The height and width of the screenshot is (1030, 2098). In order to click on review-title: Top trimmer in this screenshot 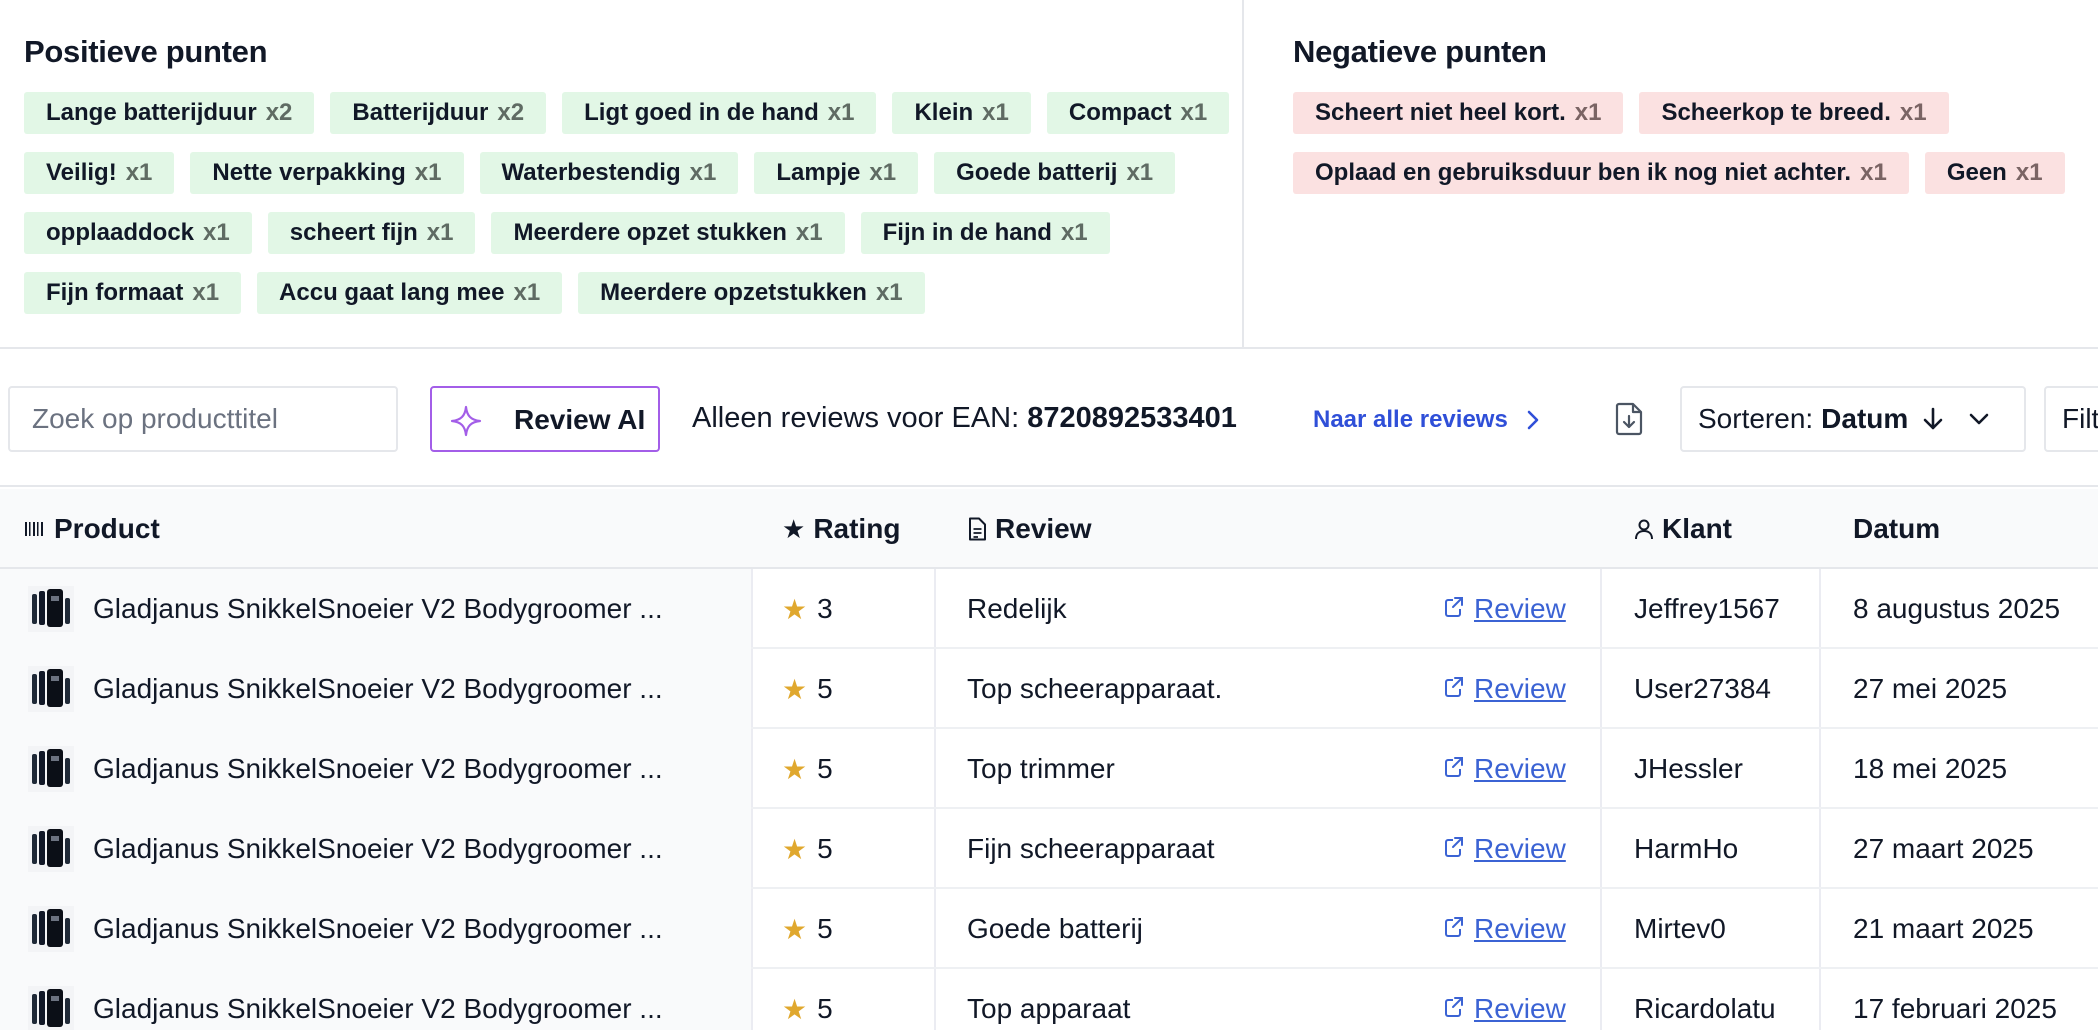, I will do `click(1041, 768)`.